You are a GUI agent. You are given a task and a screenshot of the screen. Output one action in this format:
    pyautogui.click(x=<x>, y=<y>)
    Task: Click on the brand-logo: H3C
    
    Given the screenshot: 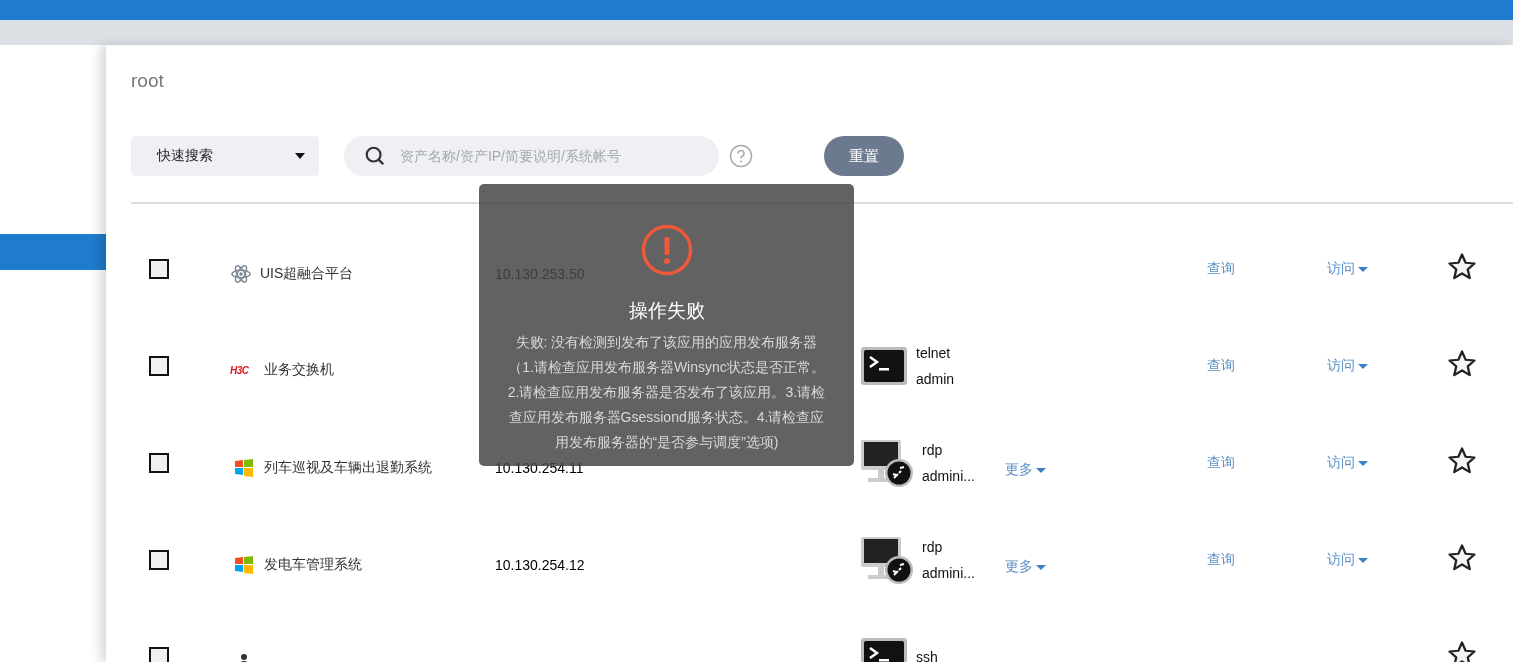 What is the action you would take?
    pyautogui.click(x=240, y=370)
    